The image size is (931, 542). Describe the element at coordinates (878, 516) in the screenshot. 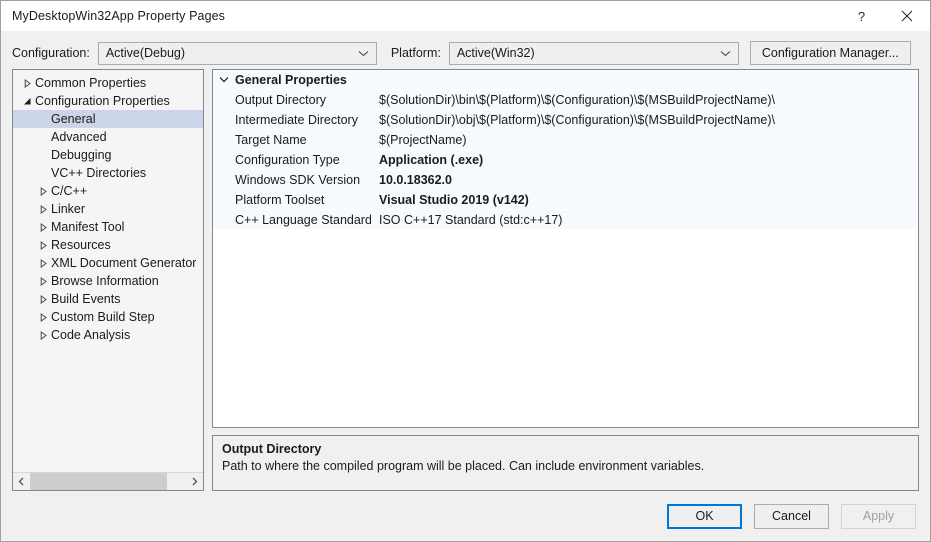

I see `apply-button: Apply` at that location.